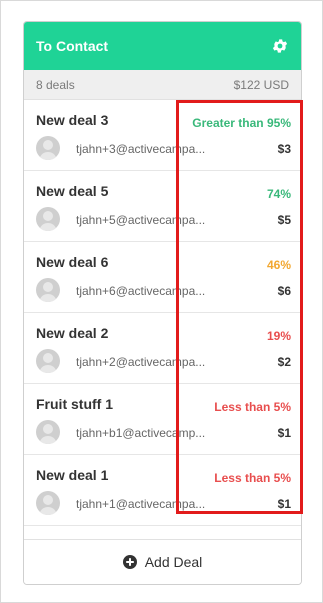  What do you see at coordinates (72, 120) in the screenshot?
I see `deal-title: New deal 3` at bounding box center [72, 120].